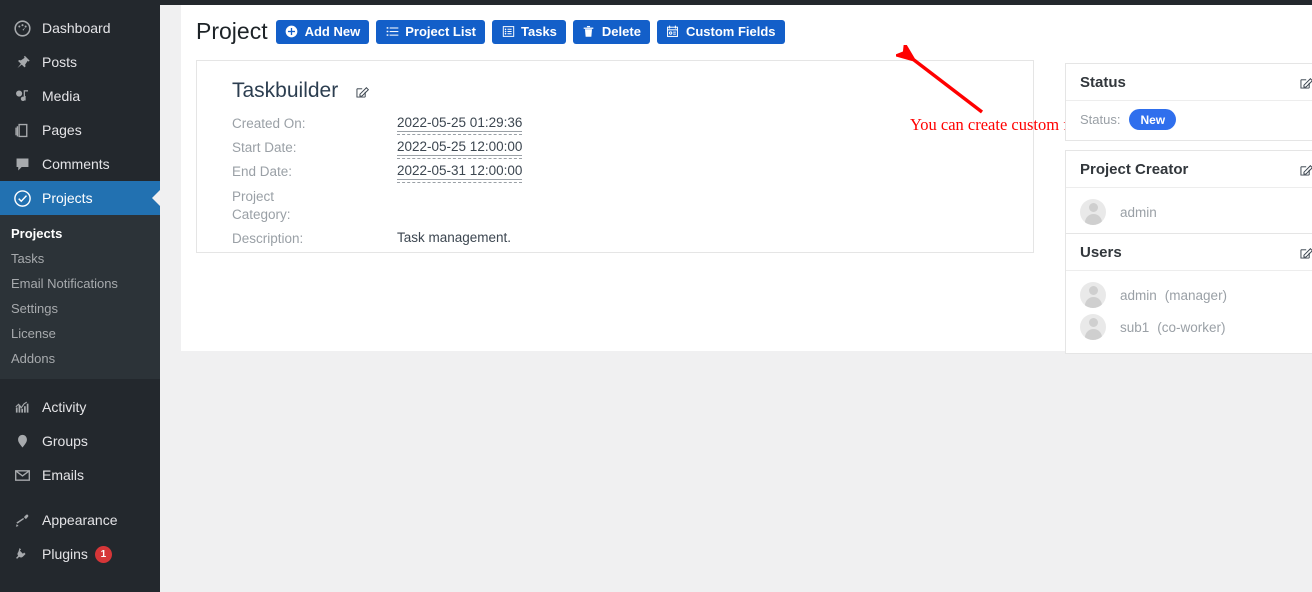 The width and height of the screenshot is (1312, 592). I want to click on status-badge: New, so click(1153, 119).